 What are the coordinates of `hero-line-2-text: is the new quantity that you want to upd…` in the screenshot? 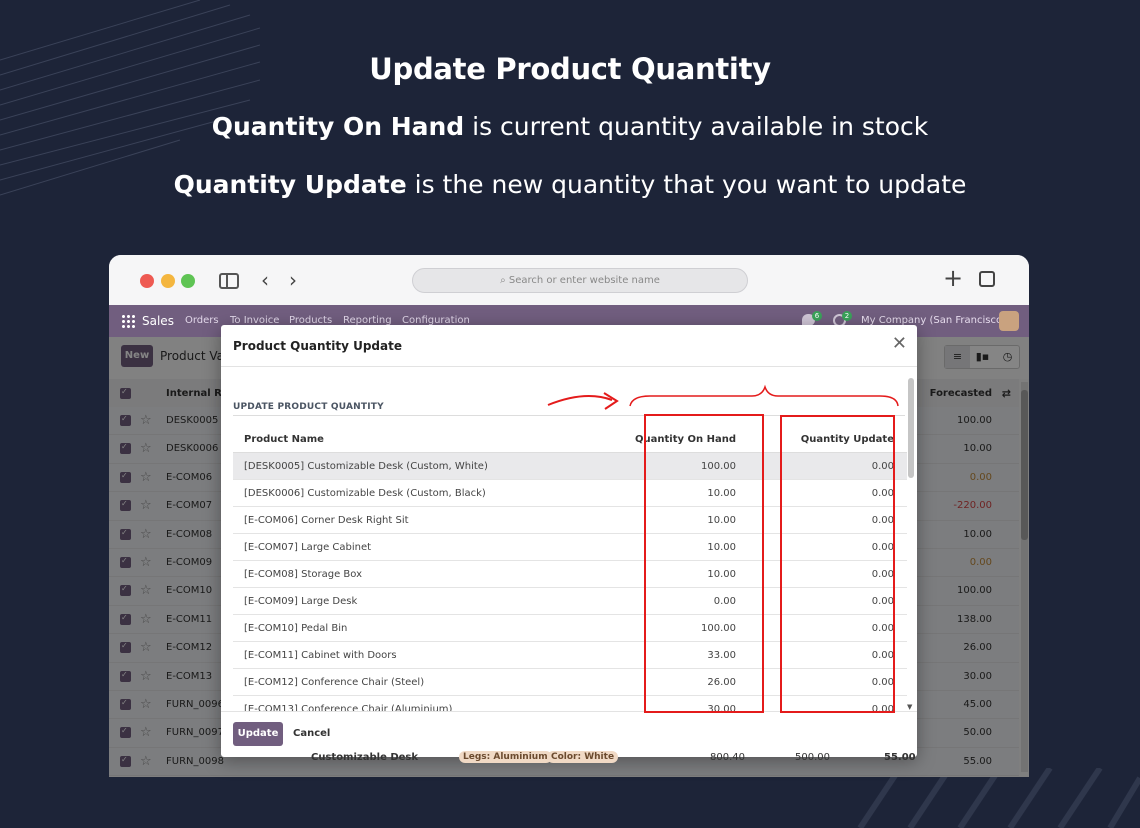 It's located at (686, 184).